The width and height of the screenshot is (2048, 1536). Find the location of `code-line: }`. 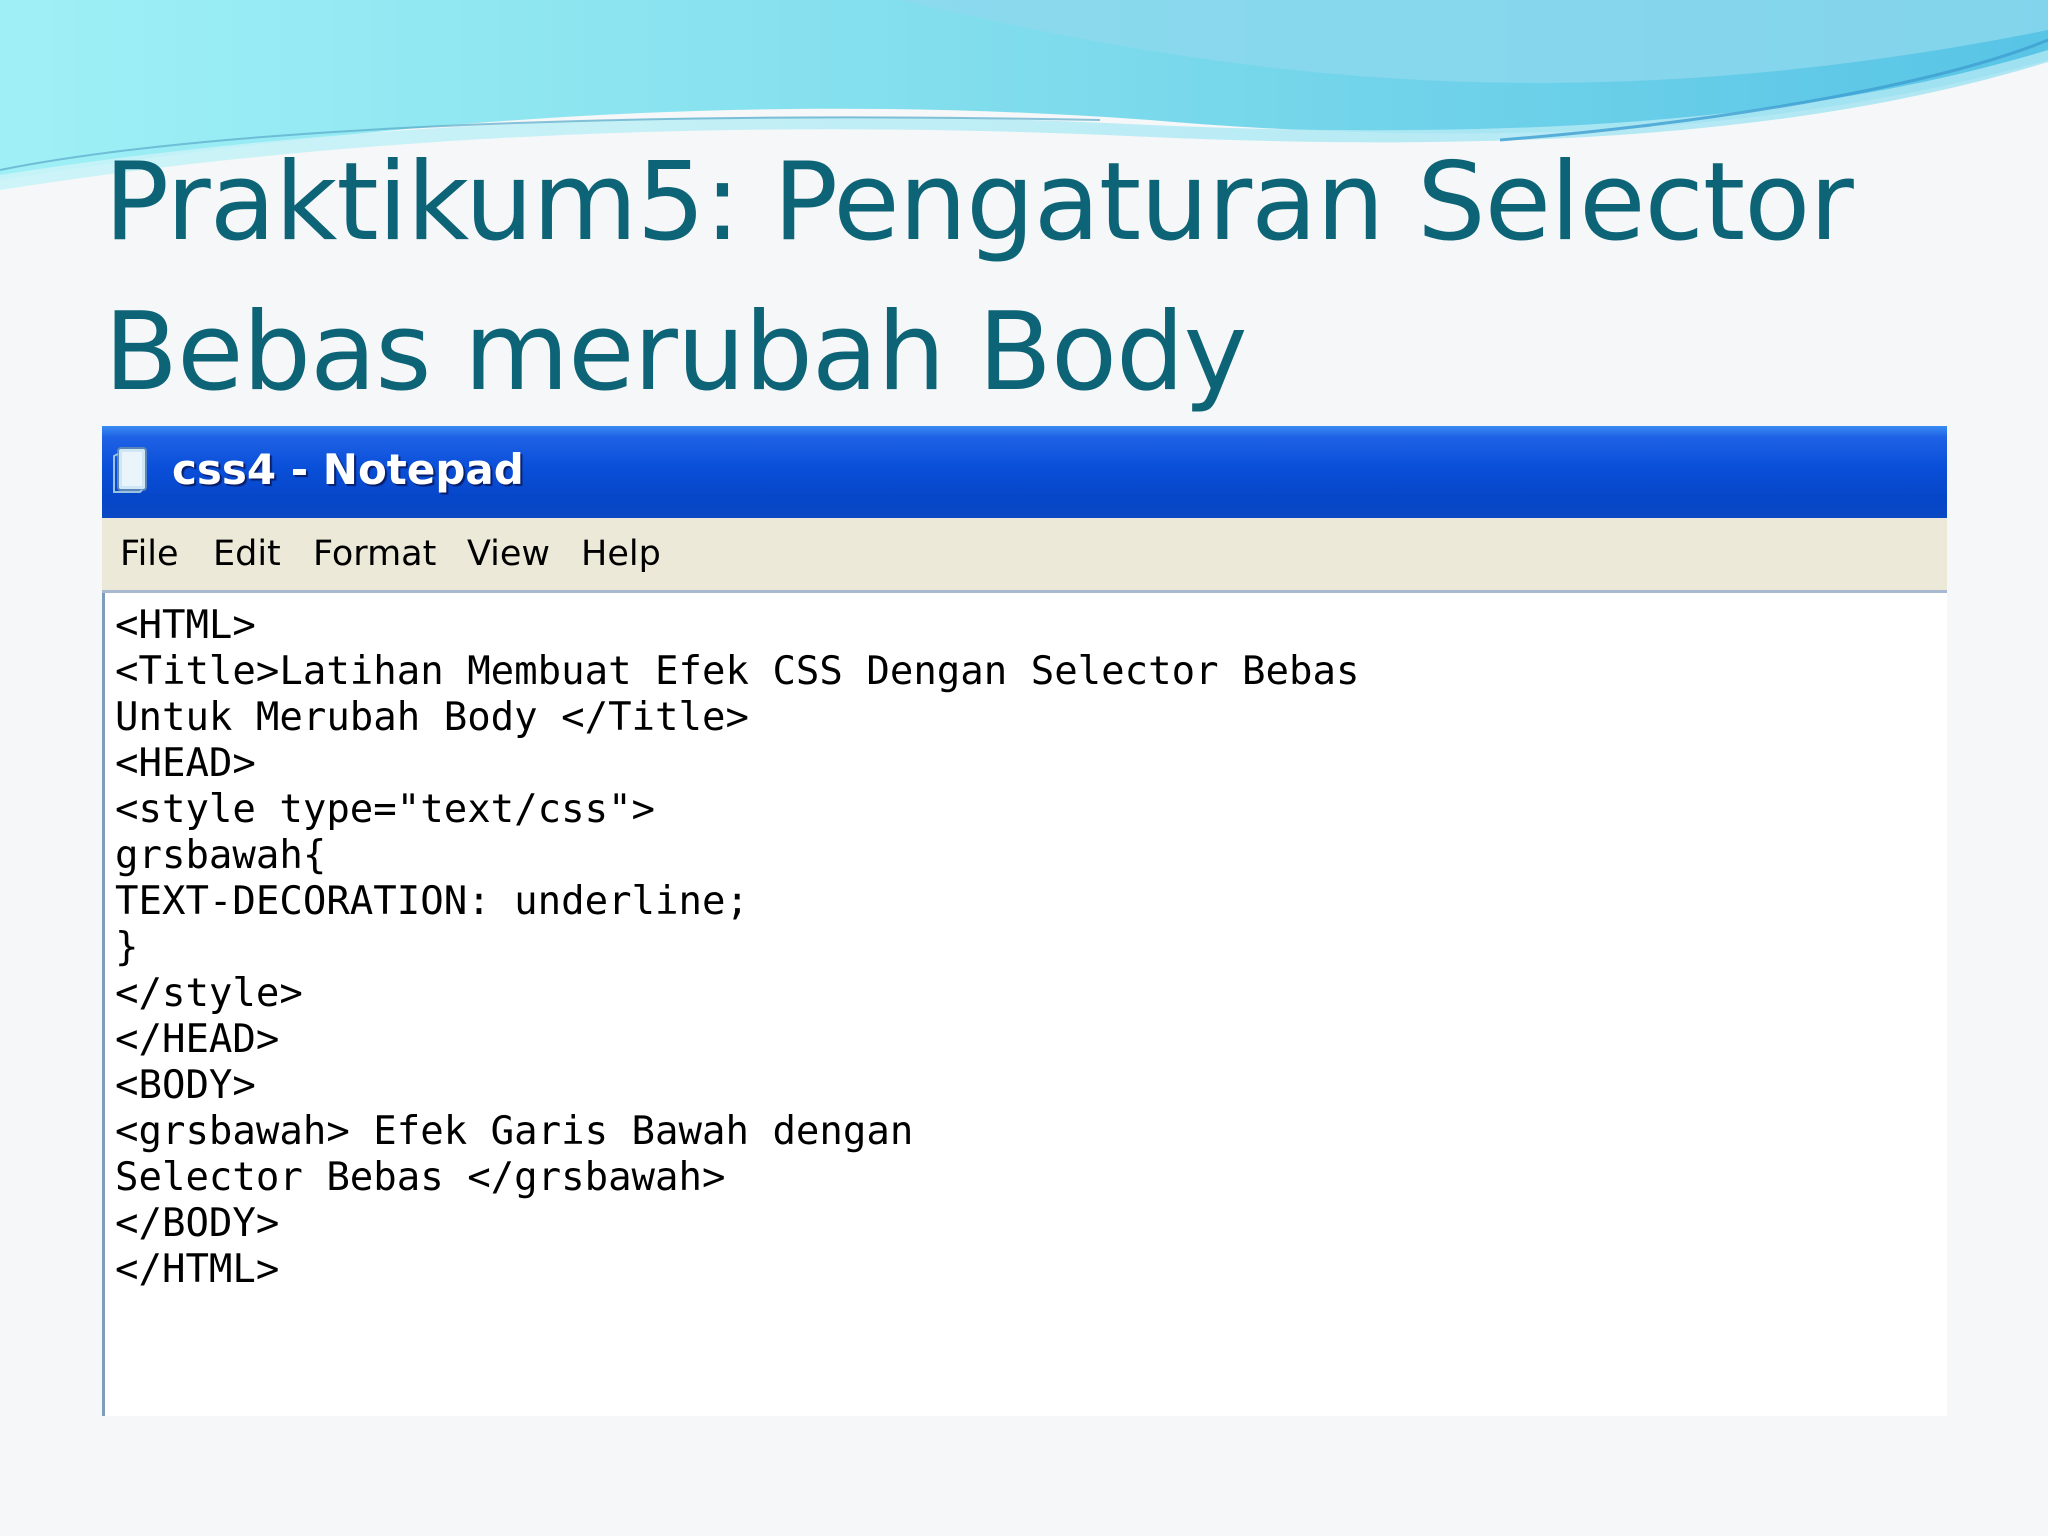

code-line: } is located at coordinates (127, 947).